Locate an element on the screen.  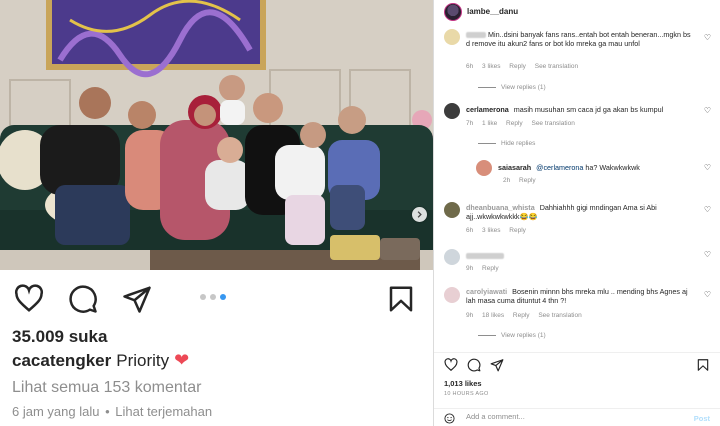
comment-meta: 2h Reply is located at coordinates (523, 180).